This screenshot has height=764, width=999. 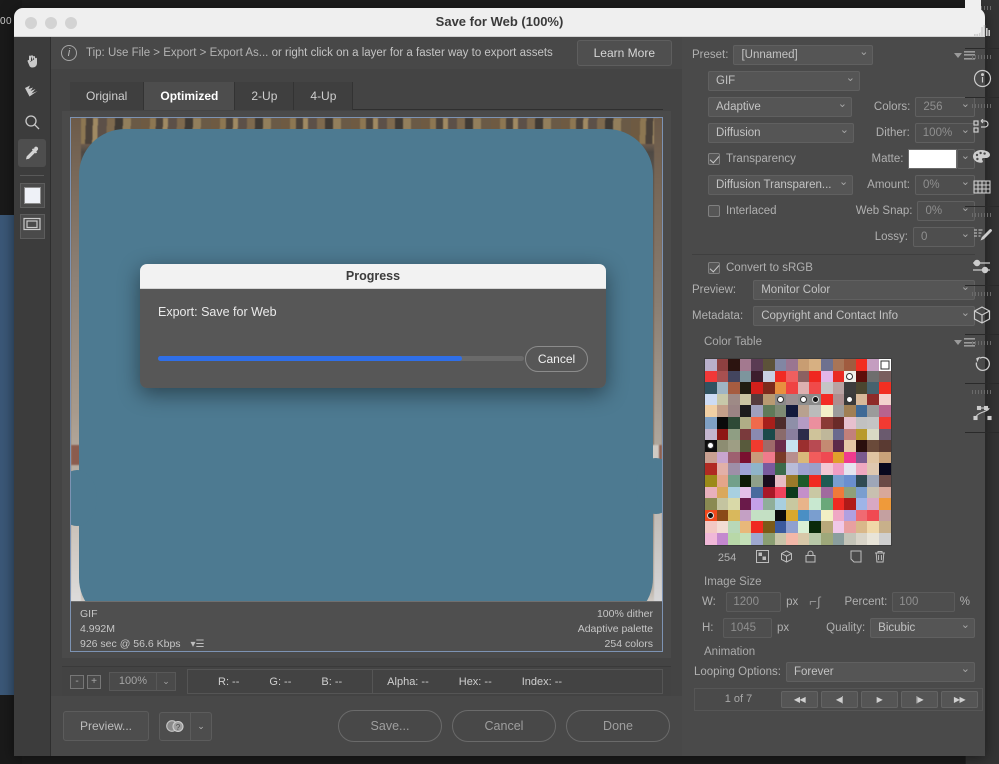 What do you see at coordinates (780, 107) in the screenshot?
I see `color-reduction-select: Adaptive` at bounding box center [780, 107].